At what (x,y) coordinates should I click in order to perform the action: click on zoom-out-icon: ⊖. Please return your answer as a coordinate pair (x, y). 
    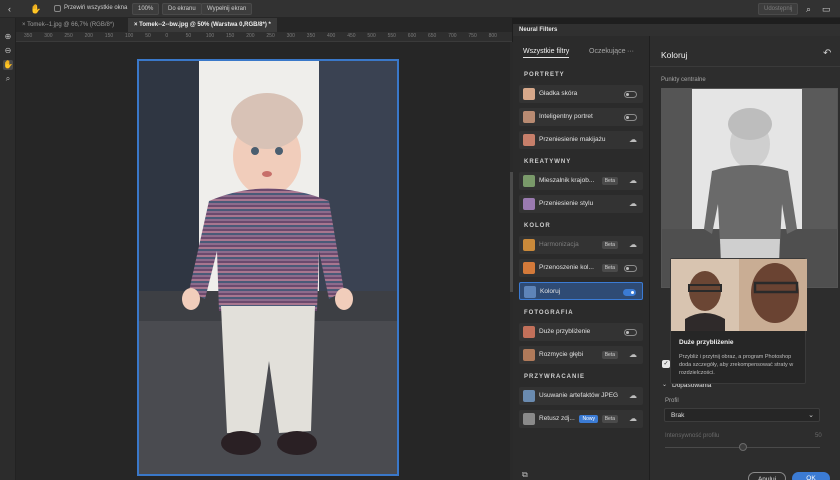
    Looking at the image, I should click on (8, 51).